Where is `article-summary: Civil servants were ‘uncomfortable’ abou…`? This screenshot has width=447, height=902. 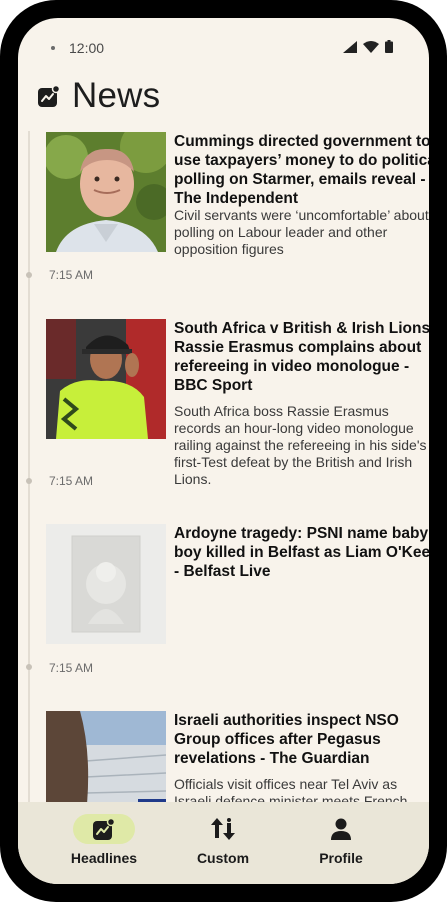
article-summary: Civil servants were ‘uncomfortable’ abou… is located at coordinates (301, 232).